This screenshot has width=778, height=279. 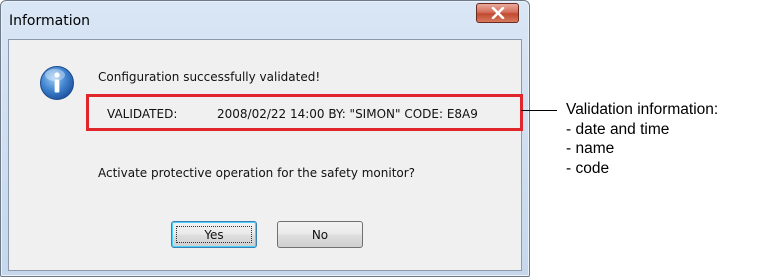 I want to click on focus-rectangle, so click(x=214, y=234).